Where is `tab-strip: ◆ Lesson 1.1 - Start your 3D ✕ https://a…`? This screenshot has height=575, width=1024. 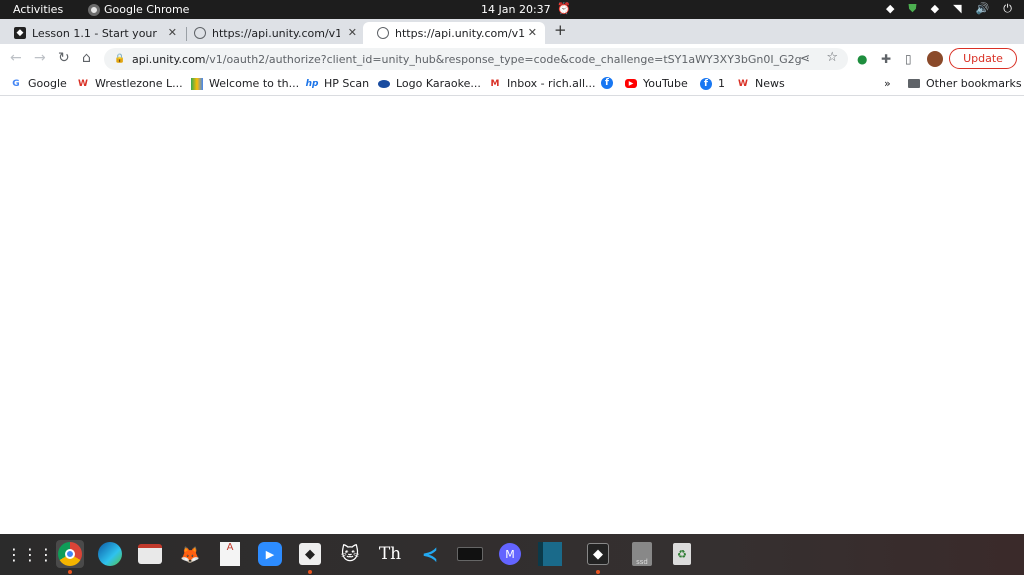 tab-strip: ◆ Lesson 1.1 - Start your 3D ✕ https://a… is located at coordinates (512, 31).